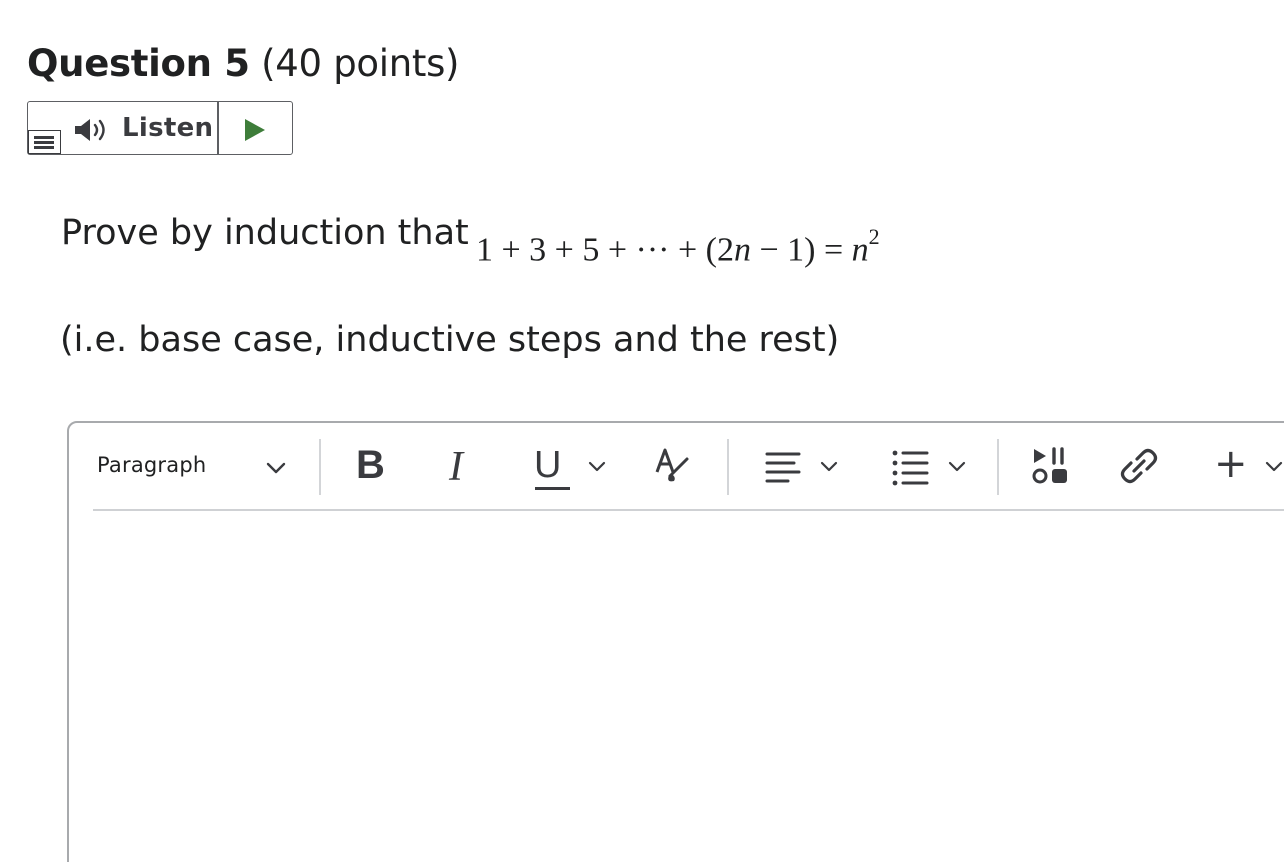 The height and width of the screenshot is (862, 1284). I want to click on formula-exponent: 2, so click(874, 236).